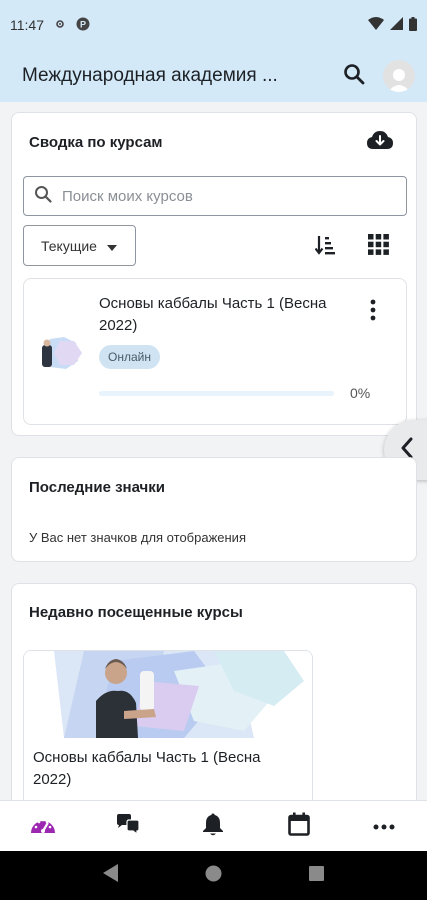 The image size is (427, 900). What do you see at coordinates (316, 875) in the screenshot?
I see `recents-icon` at bounding box center [316, 875].